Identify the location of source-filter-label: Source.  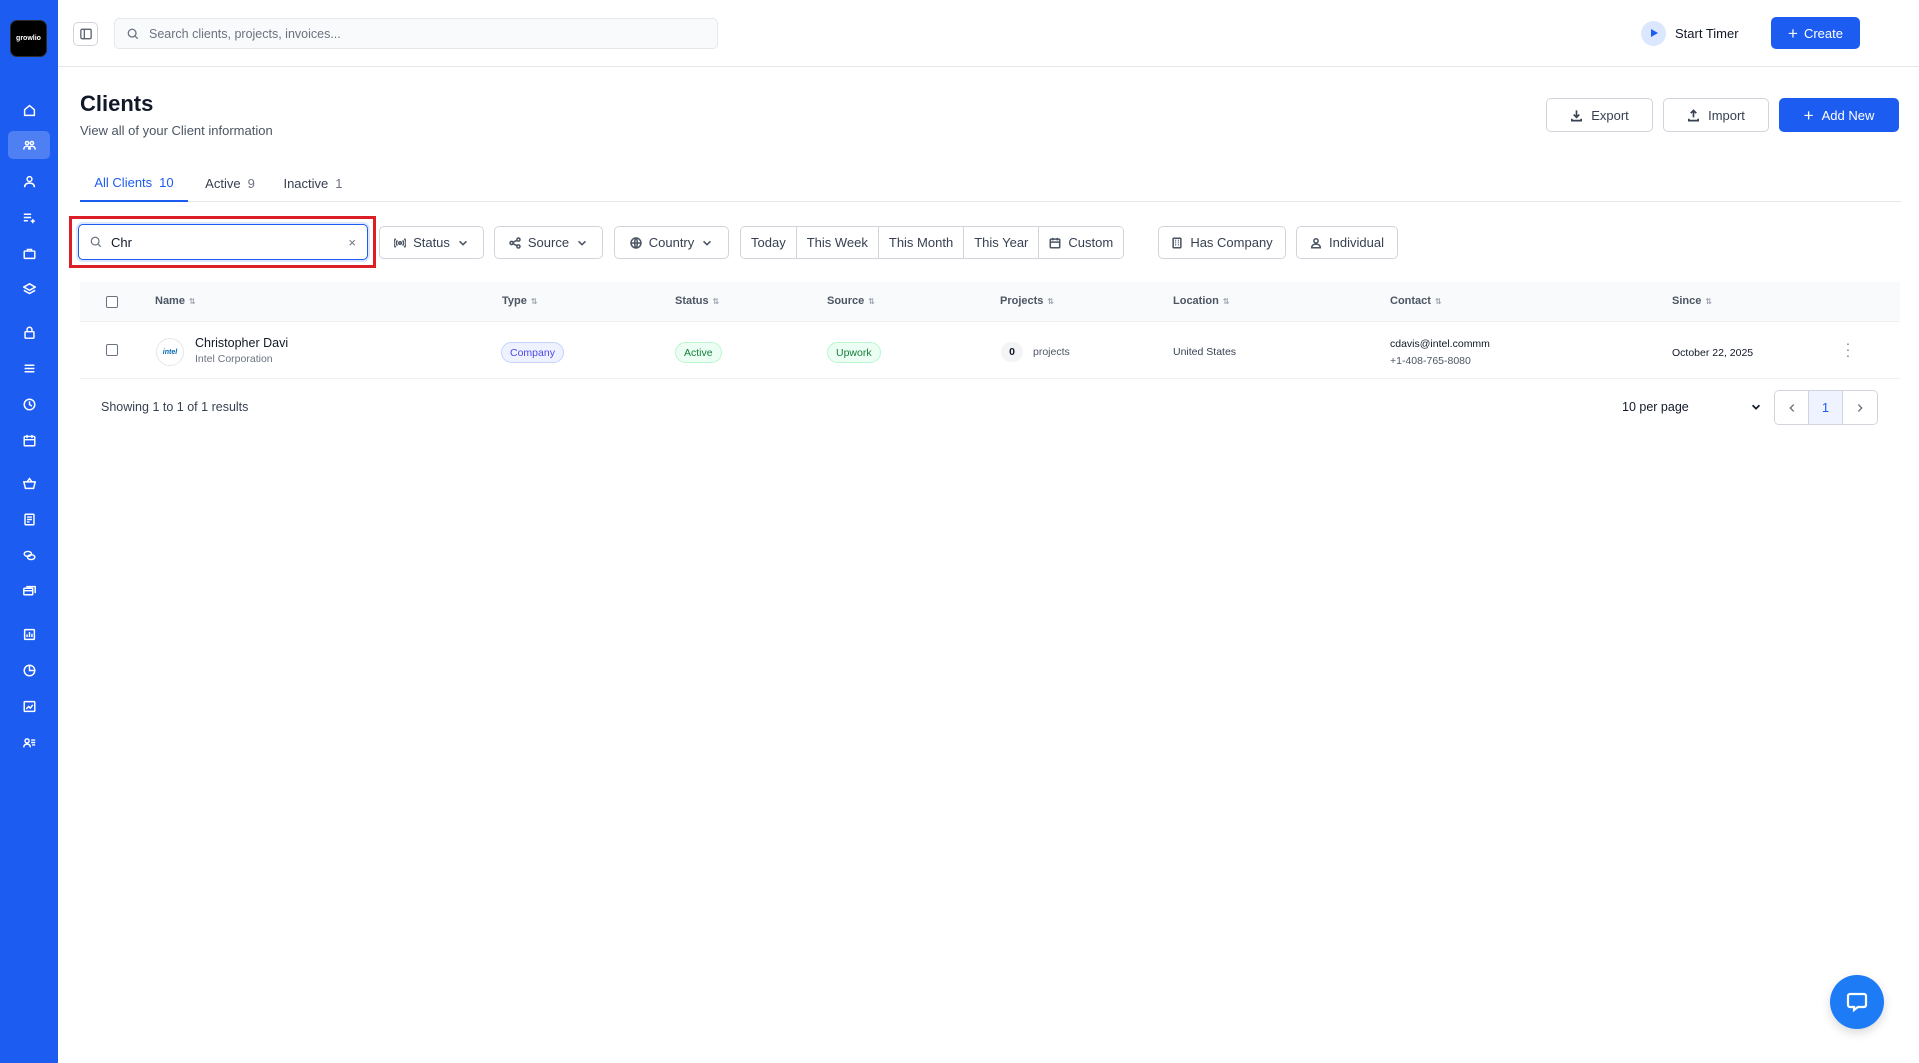
(548, 242).